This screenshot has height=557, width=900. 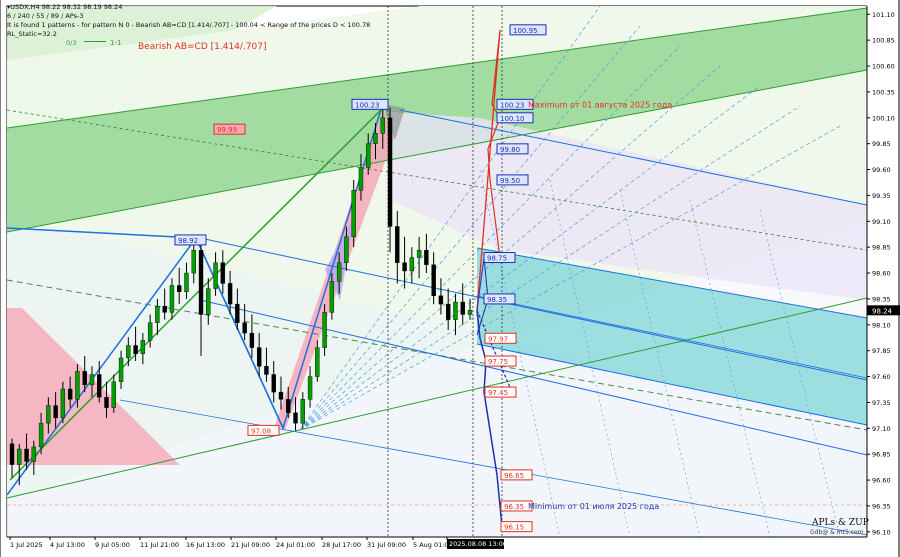 What do you see at coordinates (883, 15) in the screenshot?
I see `y-tick-label-0: 101.10` at bounding box center [883, 15].